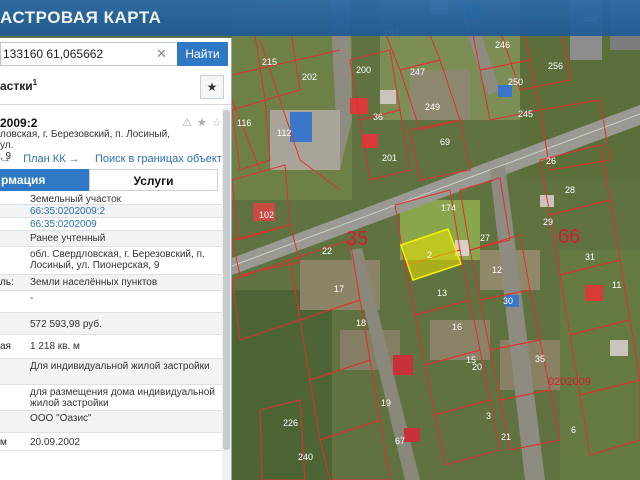 Image resolution: width=640 pixels, height=480 pixels. What do you see at coordinates (88, 54) in the screenshot?
I see `search-input` at bounding box center [88, 54].